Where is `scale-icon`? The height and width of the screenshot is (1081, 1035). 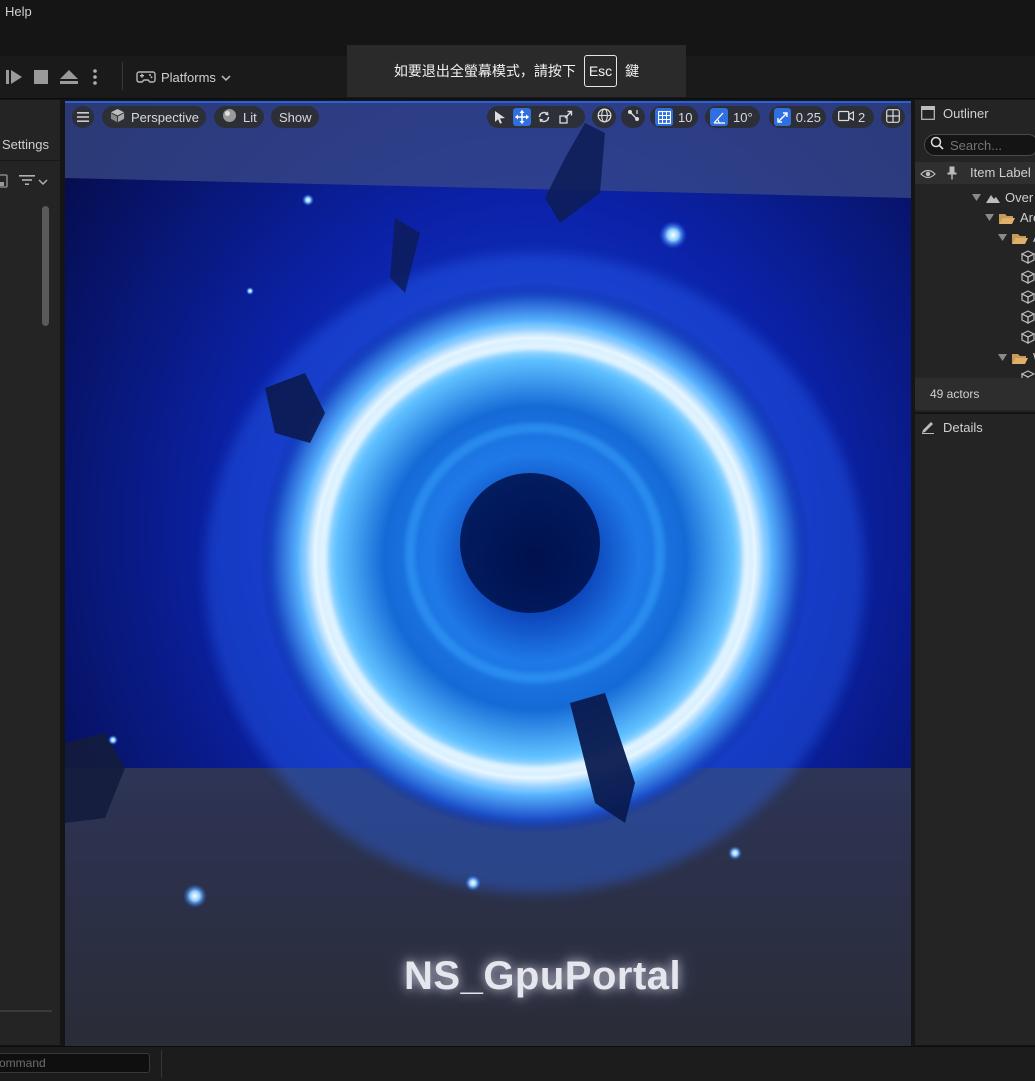 scale-icon is located at coordinates (566, 117).